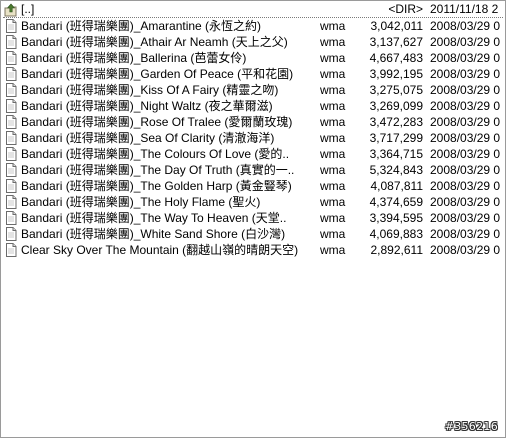  Describe the element at coordinates (396, 74) in the screenshot. I see `file-size: 3,992,195` at that location.